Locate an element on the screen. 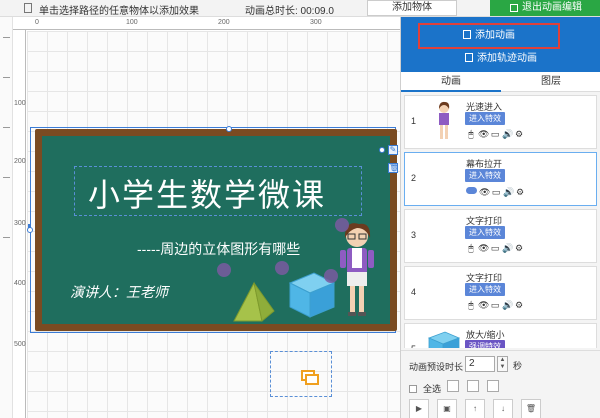 This screenshot has height=418, width=600. item-number: 3 is located at coordinates (414, 235).